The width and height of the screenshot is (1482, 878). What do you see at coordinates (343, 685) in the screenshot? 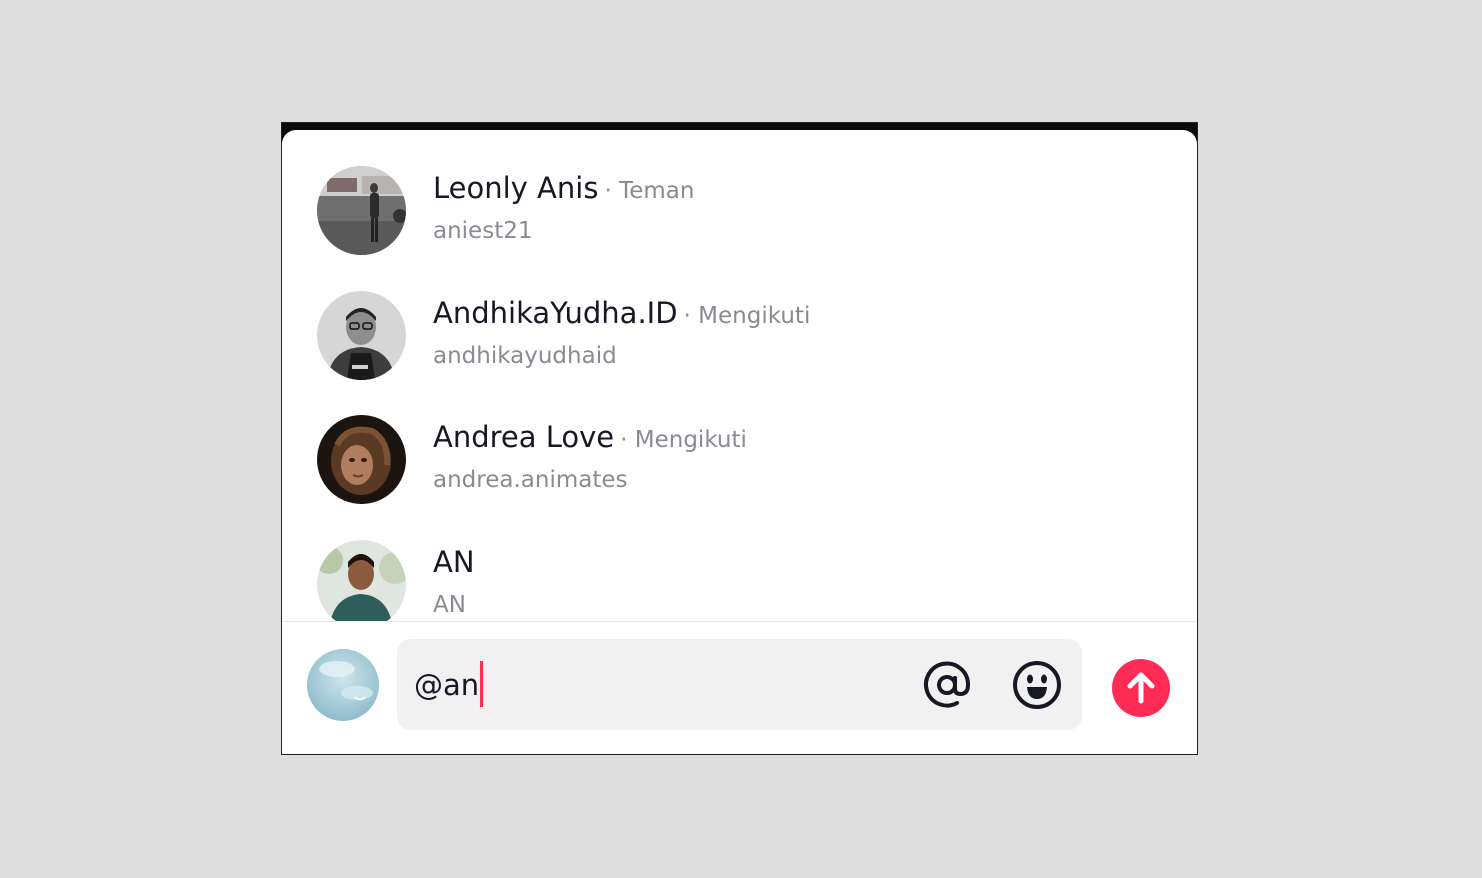
I see `current-user-avatar` at bounding box center [343, 685].